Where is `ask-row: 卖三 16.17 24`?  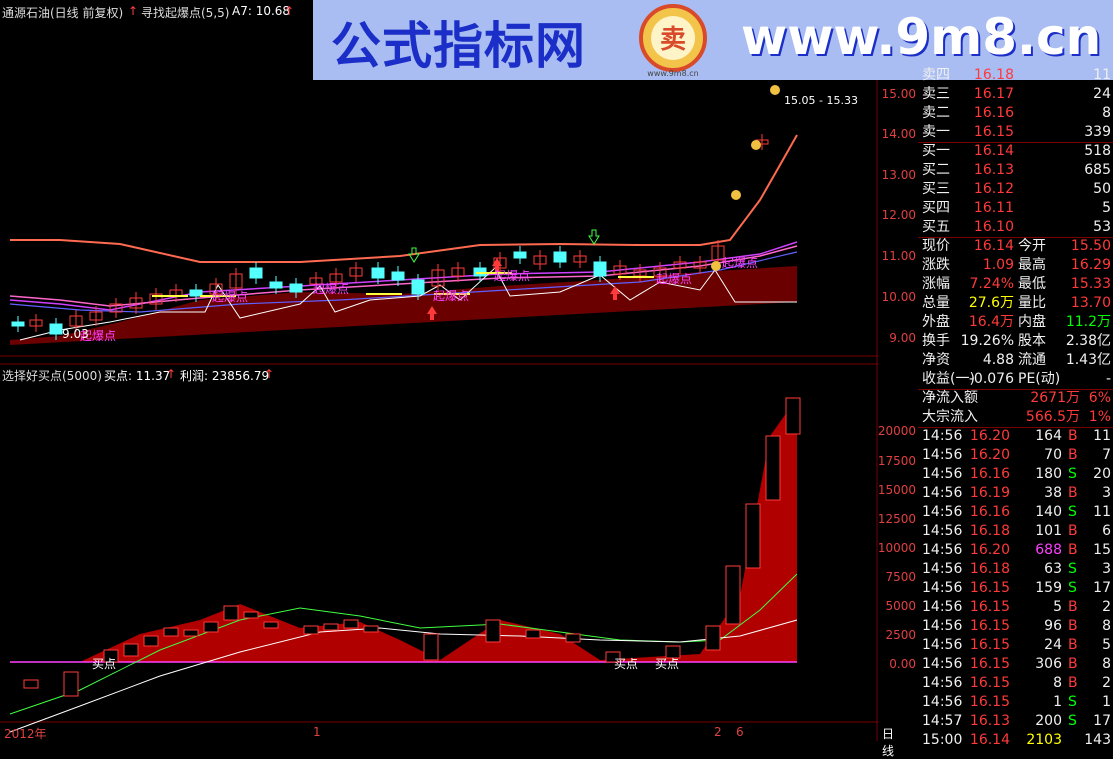
ask-row: 卖三 16.17 24 is located at coordinates (1015, 94).